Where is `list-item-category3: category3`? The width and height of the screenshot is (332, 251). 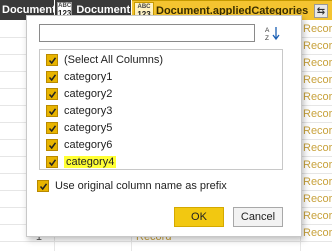
list-item-category3: category3 is located at coordinates (79, 111).